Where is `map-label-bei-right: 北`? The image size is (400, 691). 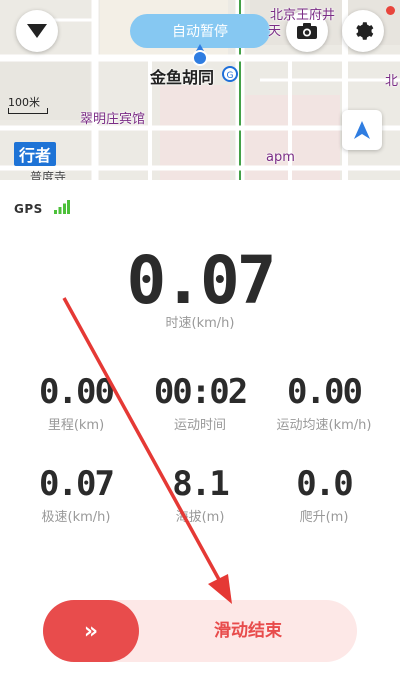 map-label-bei-right: 北 is located at coordinates (392, 81).